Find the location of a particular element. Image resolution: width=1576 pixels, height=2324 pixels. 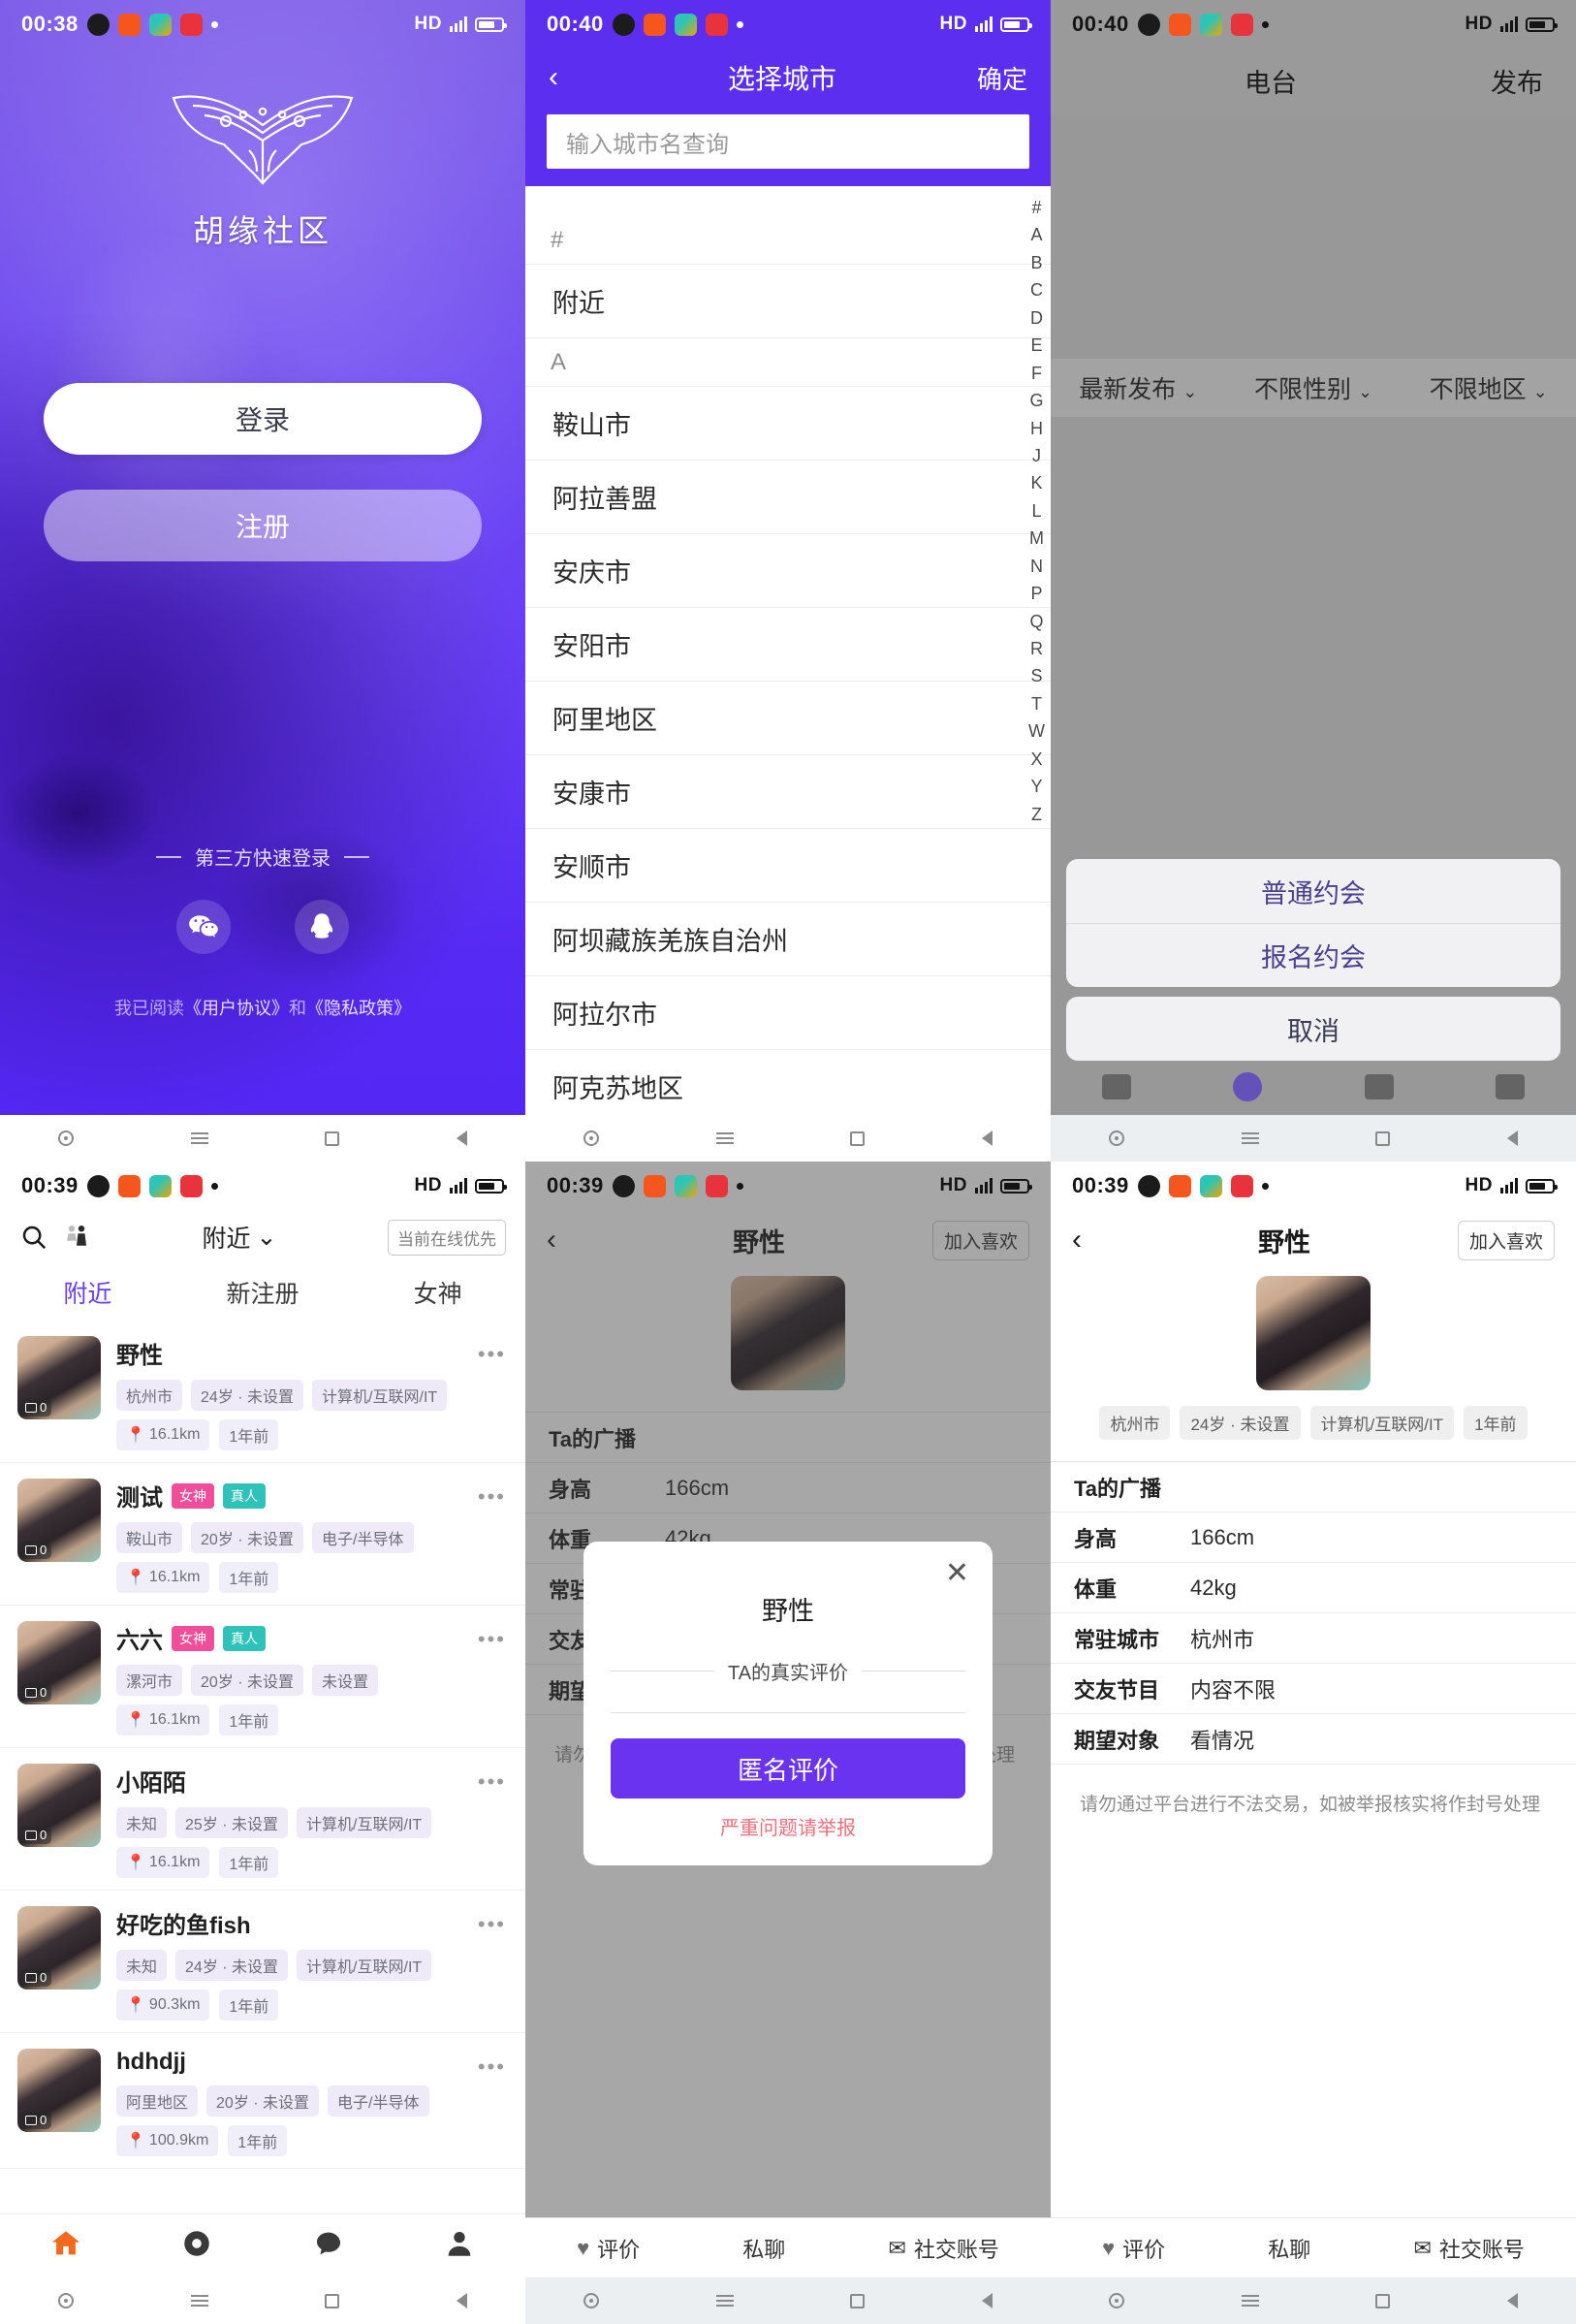

alpha-letter: N is located at coordinates (1036, 566).